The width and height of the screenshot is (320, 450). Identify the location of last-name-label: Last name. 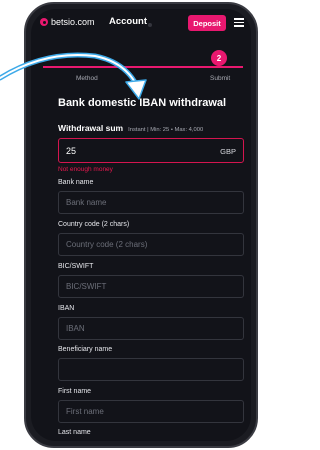
(74, 432).